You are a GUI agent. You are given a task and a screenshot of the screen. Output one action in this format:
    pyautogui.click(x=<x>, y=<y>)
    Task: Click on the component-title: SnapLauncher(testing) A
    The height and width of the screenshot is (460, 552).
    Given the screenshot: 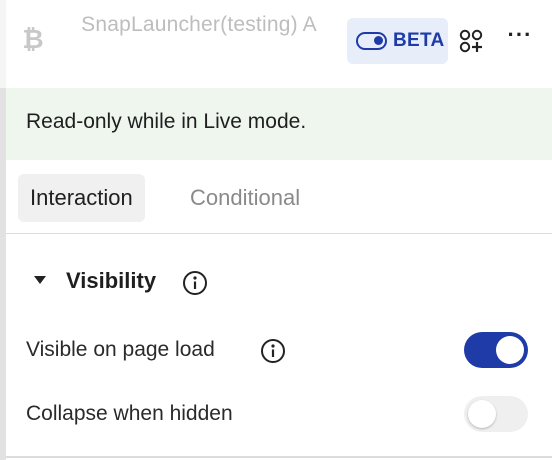 What is the action you would take?
    pyautogui.click(x=199, y=24)
    